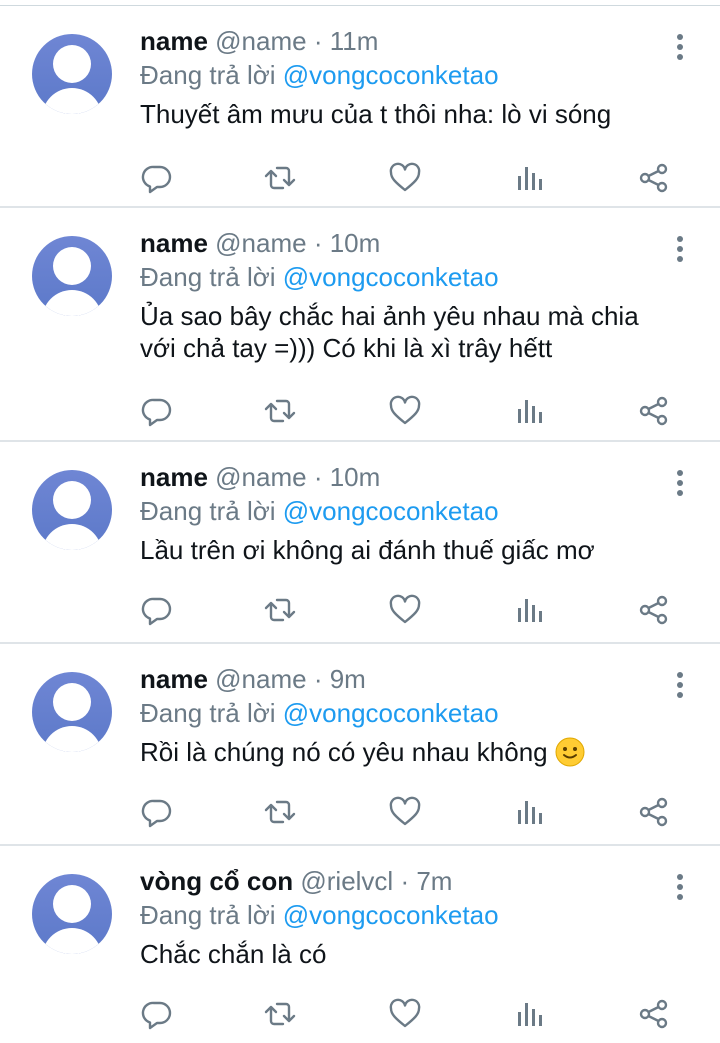 The width and height of the screenshot is (720, 1043). What do you see at coordinates (216, 881) in the screenshot?
I see `display-name: vòng cổ con` at bounding box center [216, 881].